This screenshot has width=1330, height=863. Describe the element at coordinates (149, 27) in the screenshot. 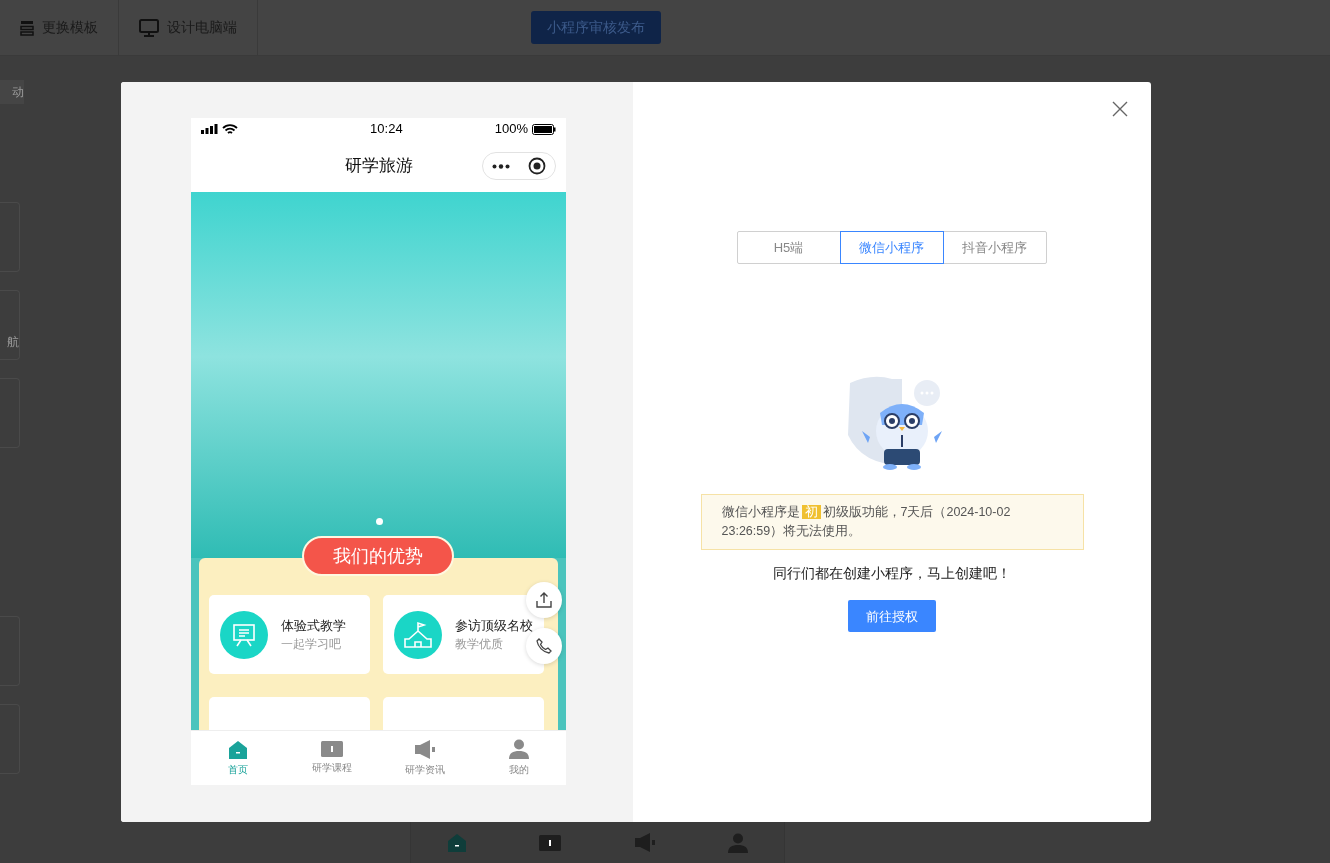

I see `monitor-icon` at that location.